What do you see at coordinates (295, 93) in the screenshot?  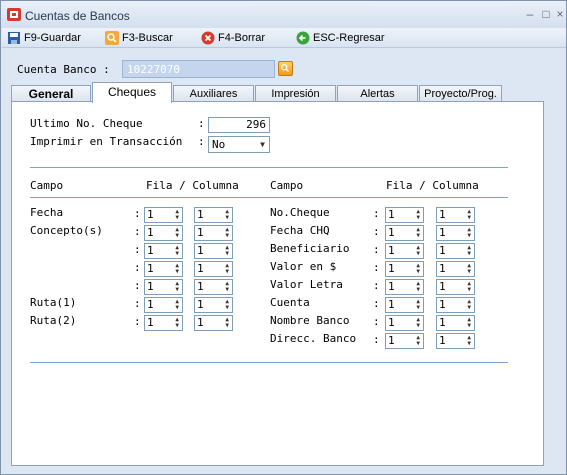 I see `tab-impresion: Impresión` at bounding box center [295, 93].